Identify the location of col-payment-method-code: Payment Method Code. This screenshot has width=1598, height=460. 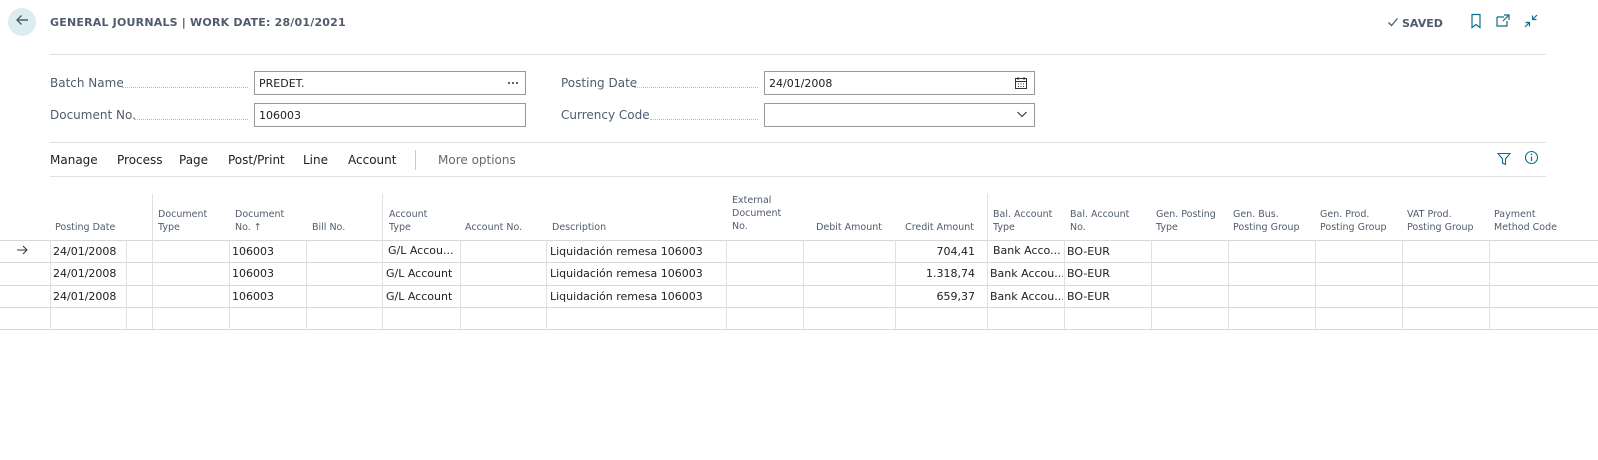
(1525, 221).